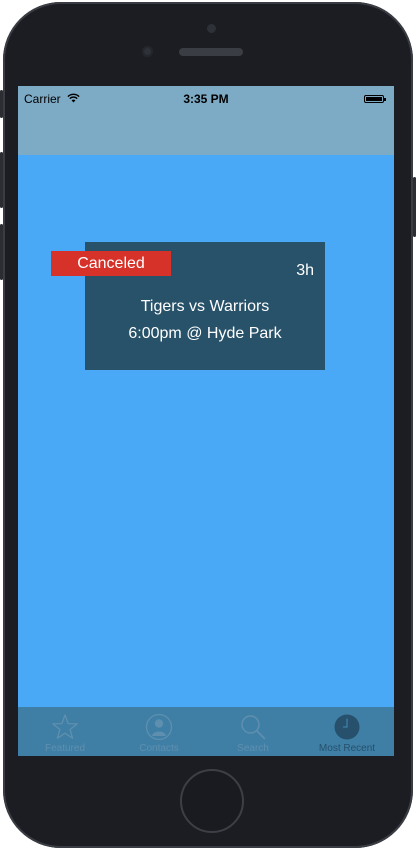  I want to click on event-detail: 6:00pm @ Hyde Park, so click(205, 333).